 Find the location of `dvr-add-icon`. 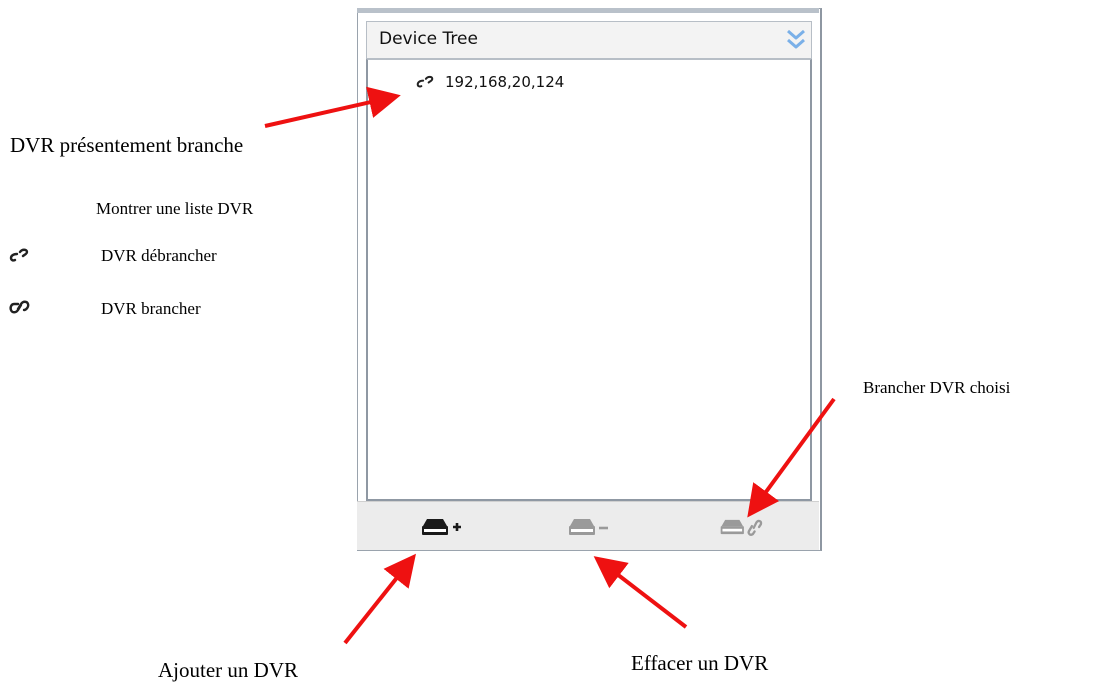

dvr-add-icon is located at coordinates (441, 527).